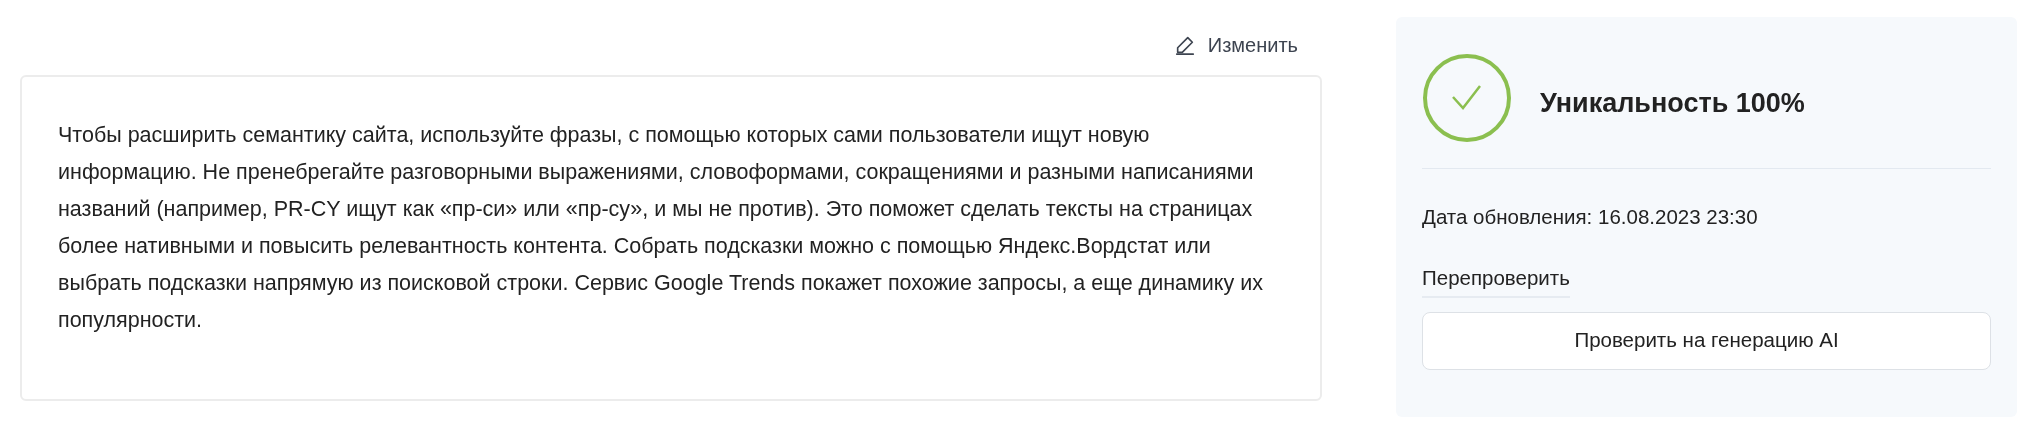 Image resolution: width=2028 pixels, height=436 pixels. What do you see at coordinates (1672, 103) in the screenshot?
I see `uniqueness-title: Уникальность 100%` at bounding box center [1672, 103].